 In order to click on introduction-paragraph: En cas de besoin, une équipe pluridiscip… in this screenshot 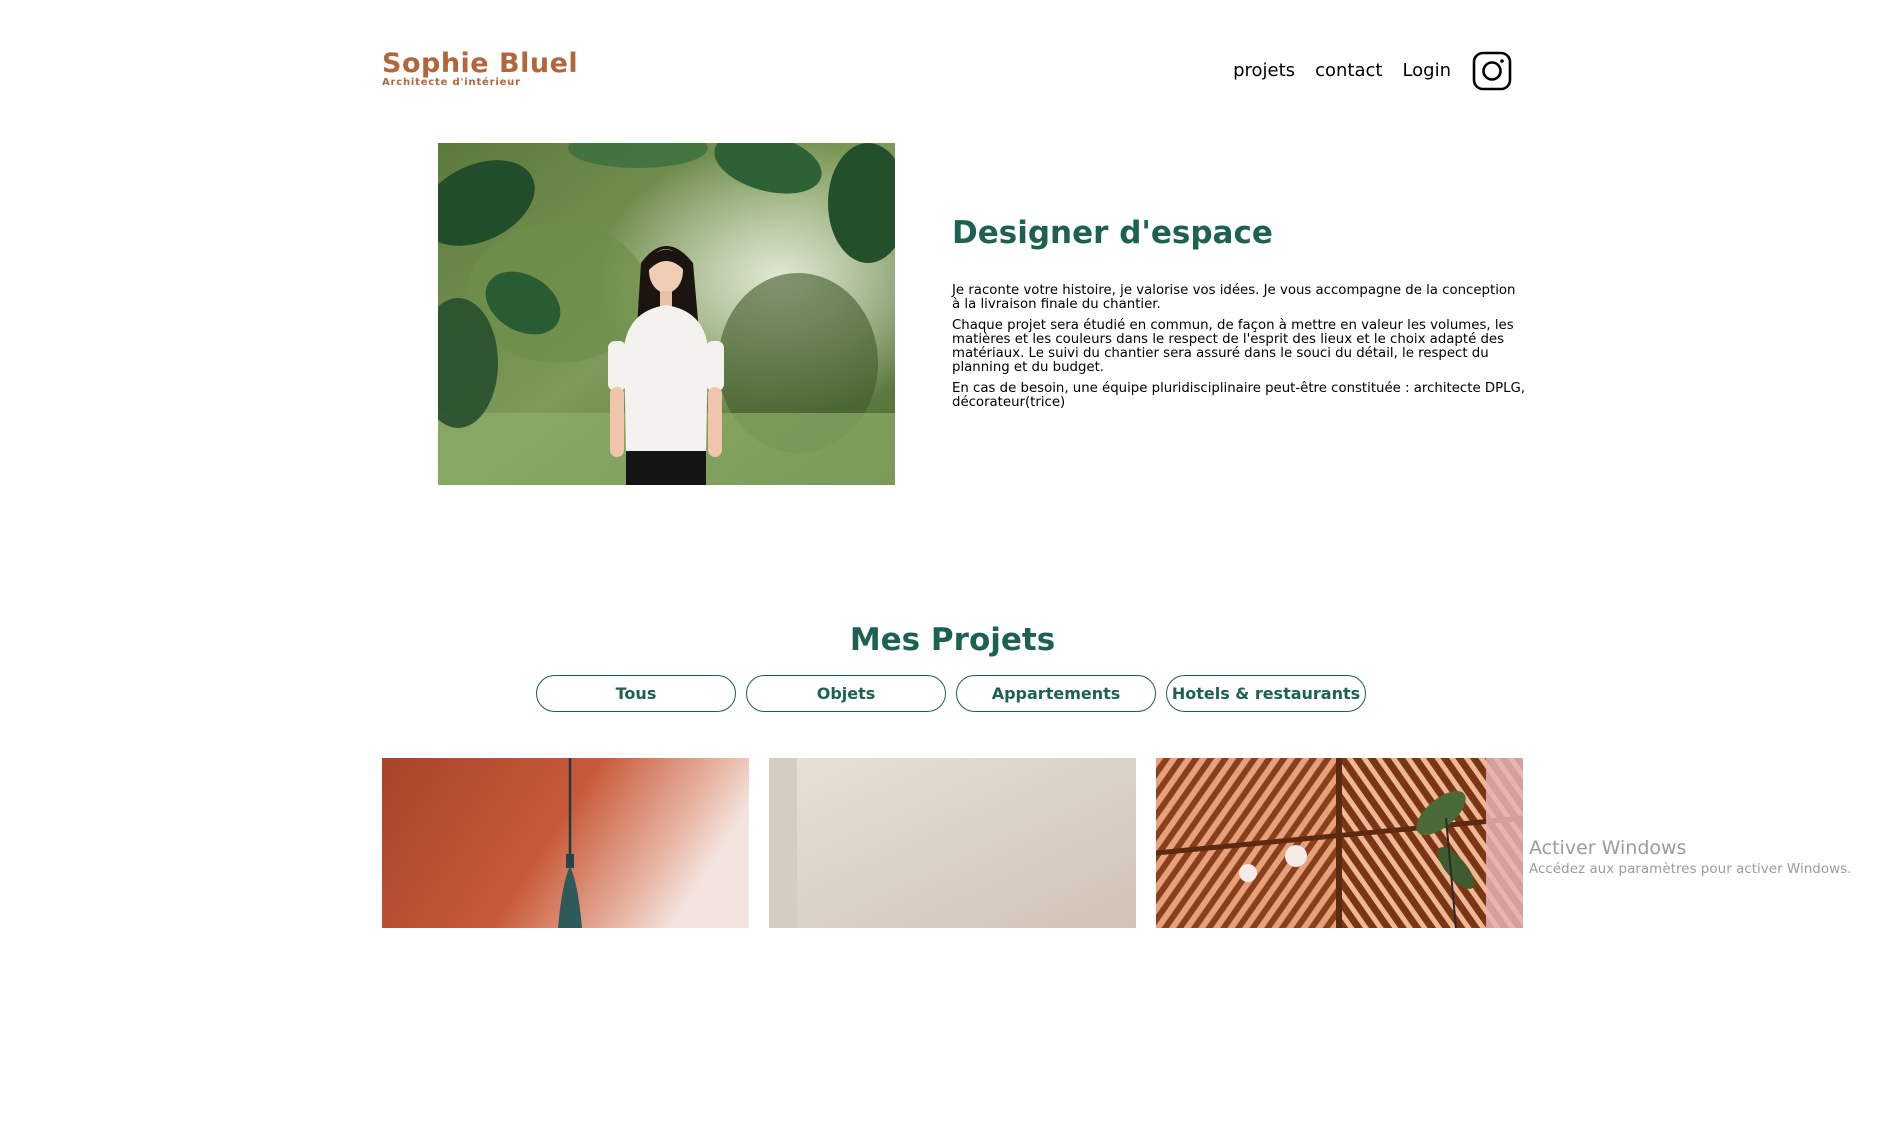, I will do `click(1239, 395)`.